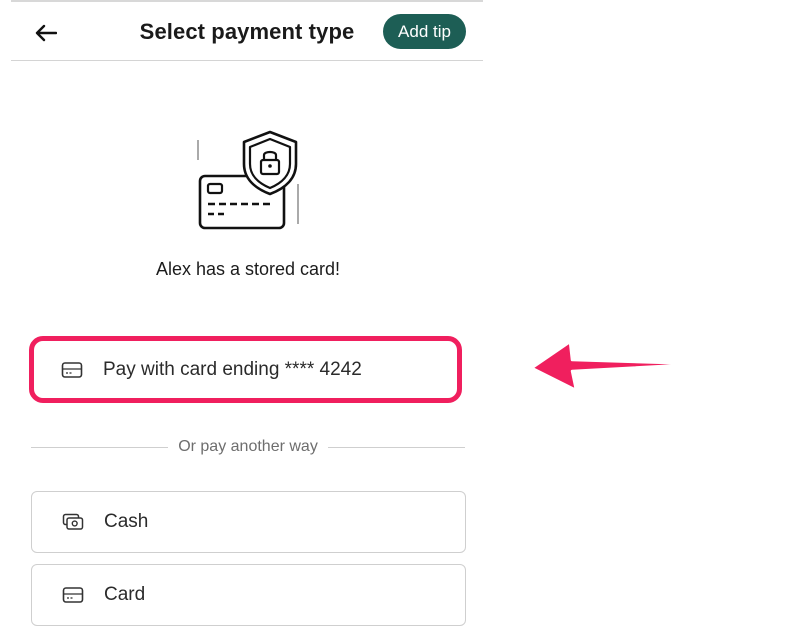 This screenshot has width=797, height=633. I want to click on arrow-left-icon, so click(46, 33).